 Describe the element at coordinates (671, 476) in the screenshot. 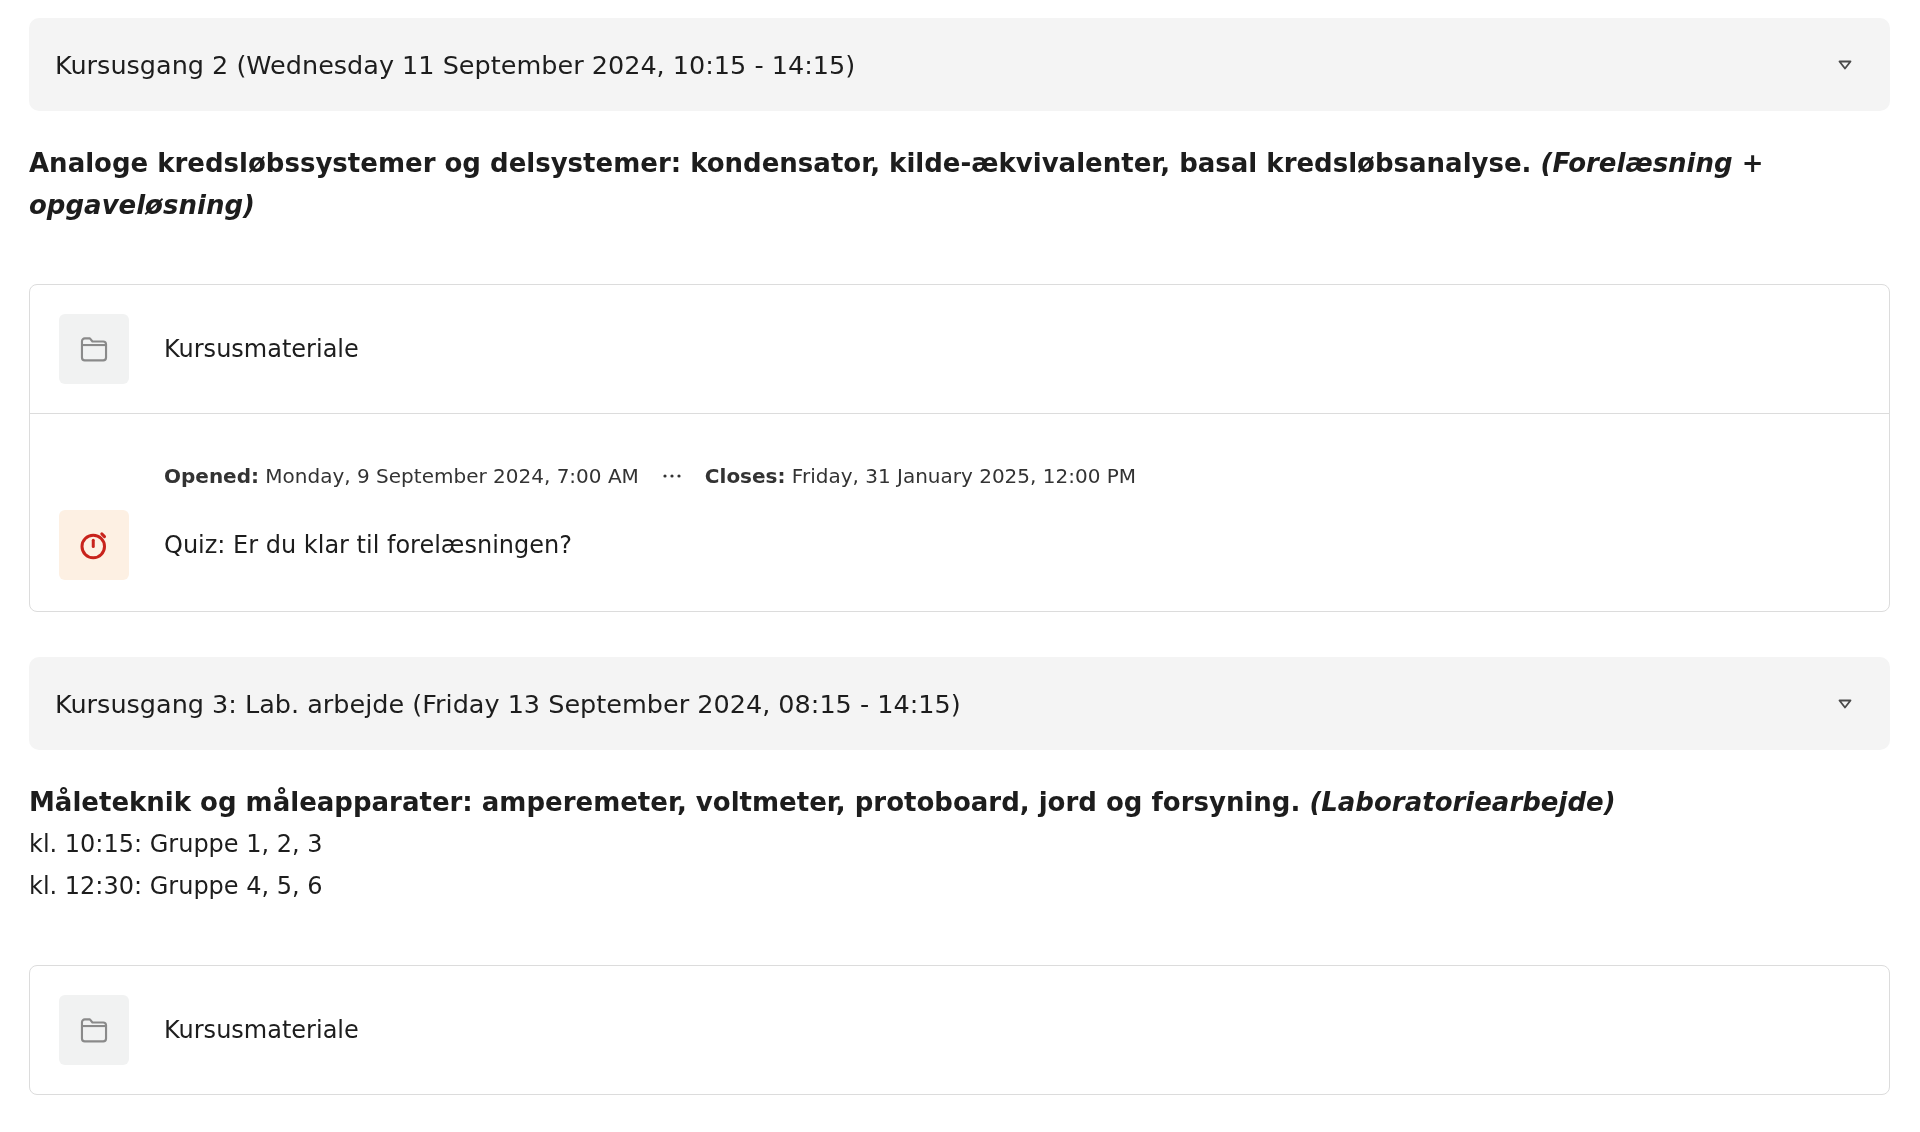

I see `ellipsis-icon` at that location.